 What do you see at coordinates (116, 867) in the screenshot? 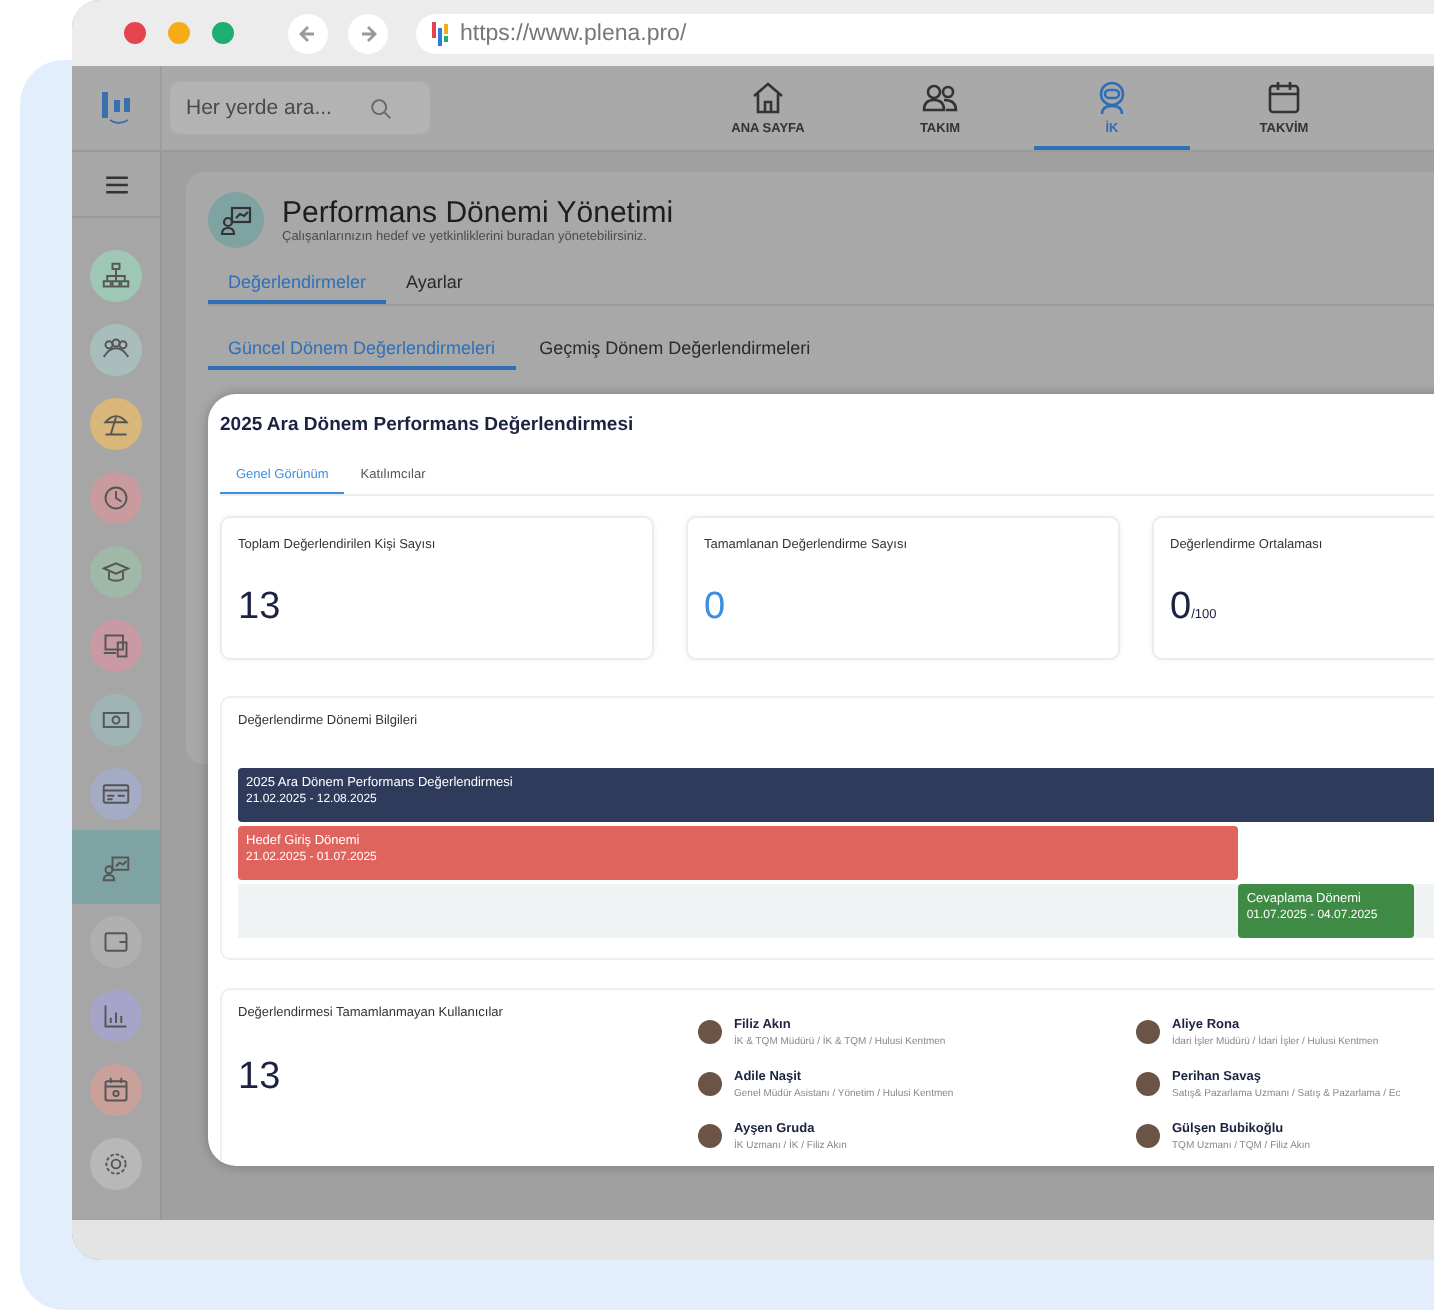
I see `sidebar-item` at bounding box center [116, 867].